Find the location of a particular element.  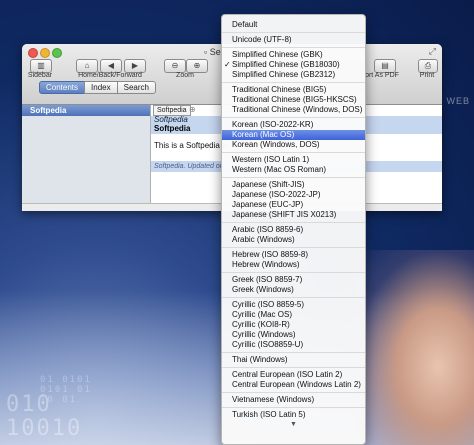

zoom-window-button is located at coordinates (57, 53).